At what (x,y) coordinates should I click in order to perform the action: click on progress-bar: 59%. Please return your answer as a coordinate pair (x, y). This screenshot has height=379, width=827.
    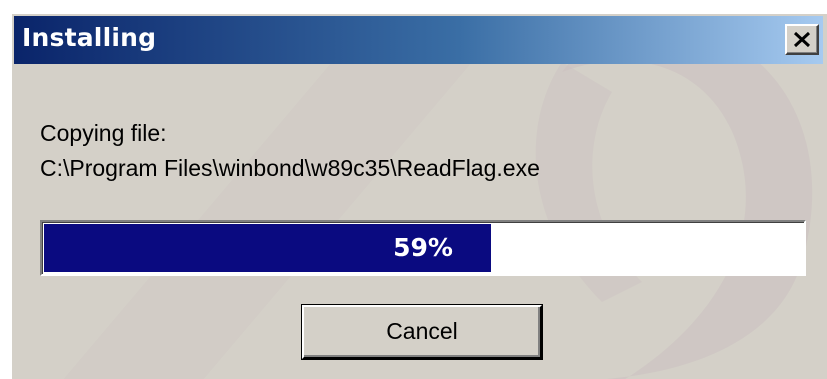
    Looking at the image, I should click on (423, 248).